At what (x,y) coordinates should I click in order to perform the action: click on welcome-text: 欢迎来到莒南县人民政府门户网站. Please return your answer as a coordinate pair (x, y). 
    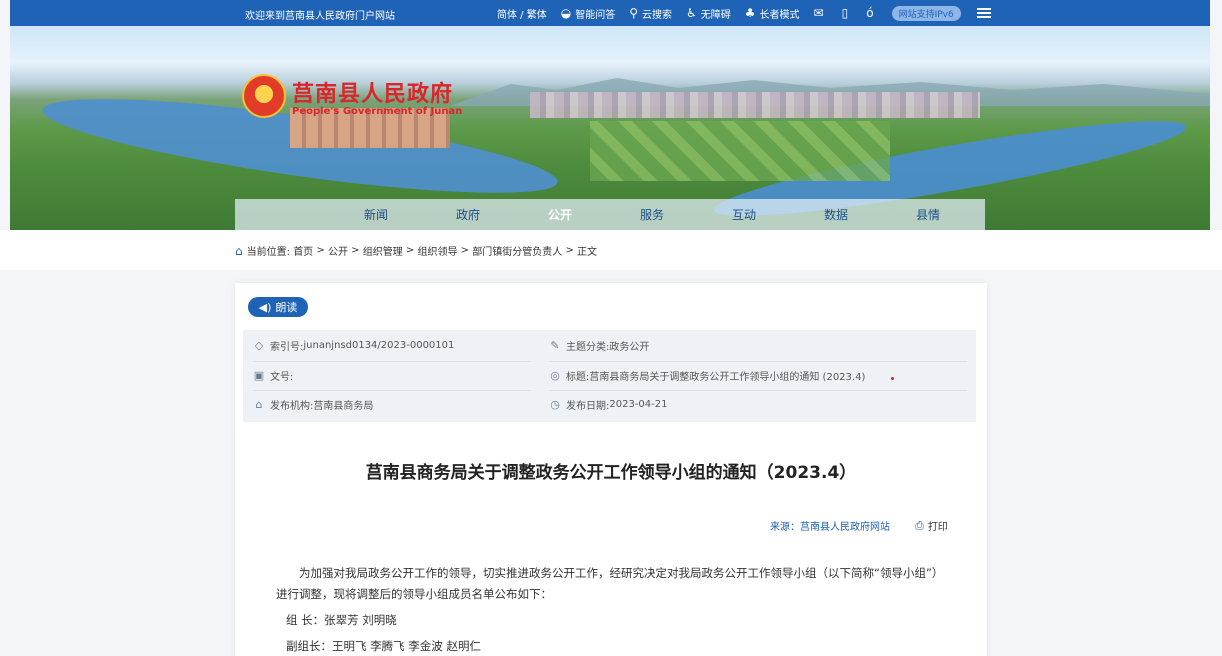
    Looking at the image, I should click on (320, 16).